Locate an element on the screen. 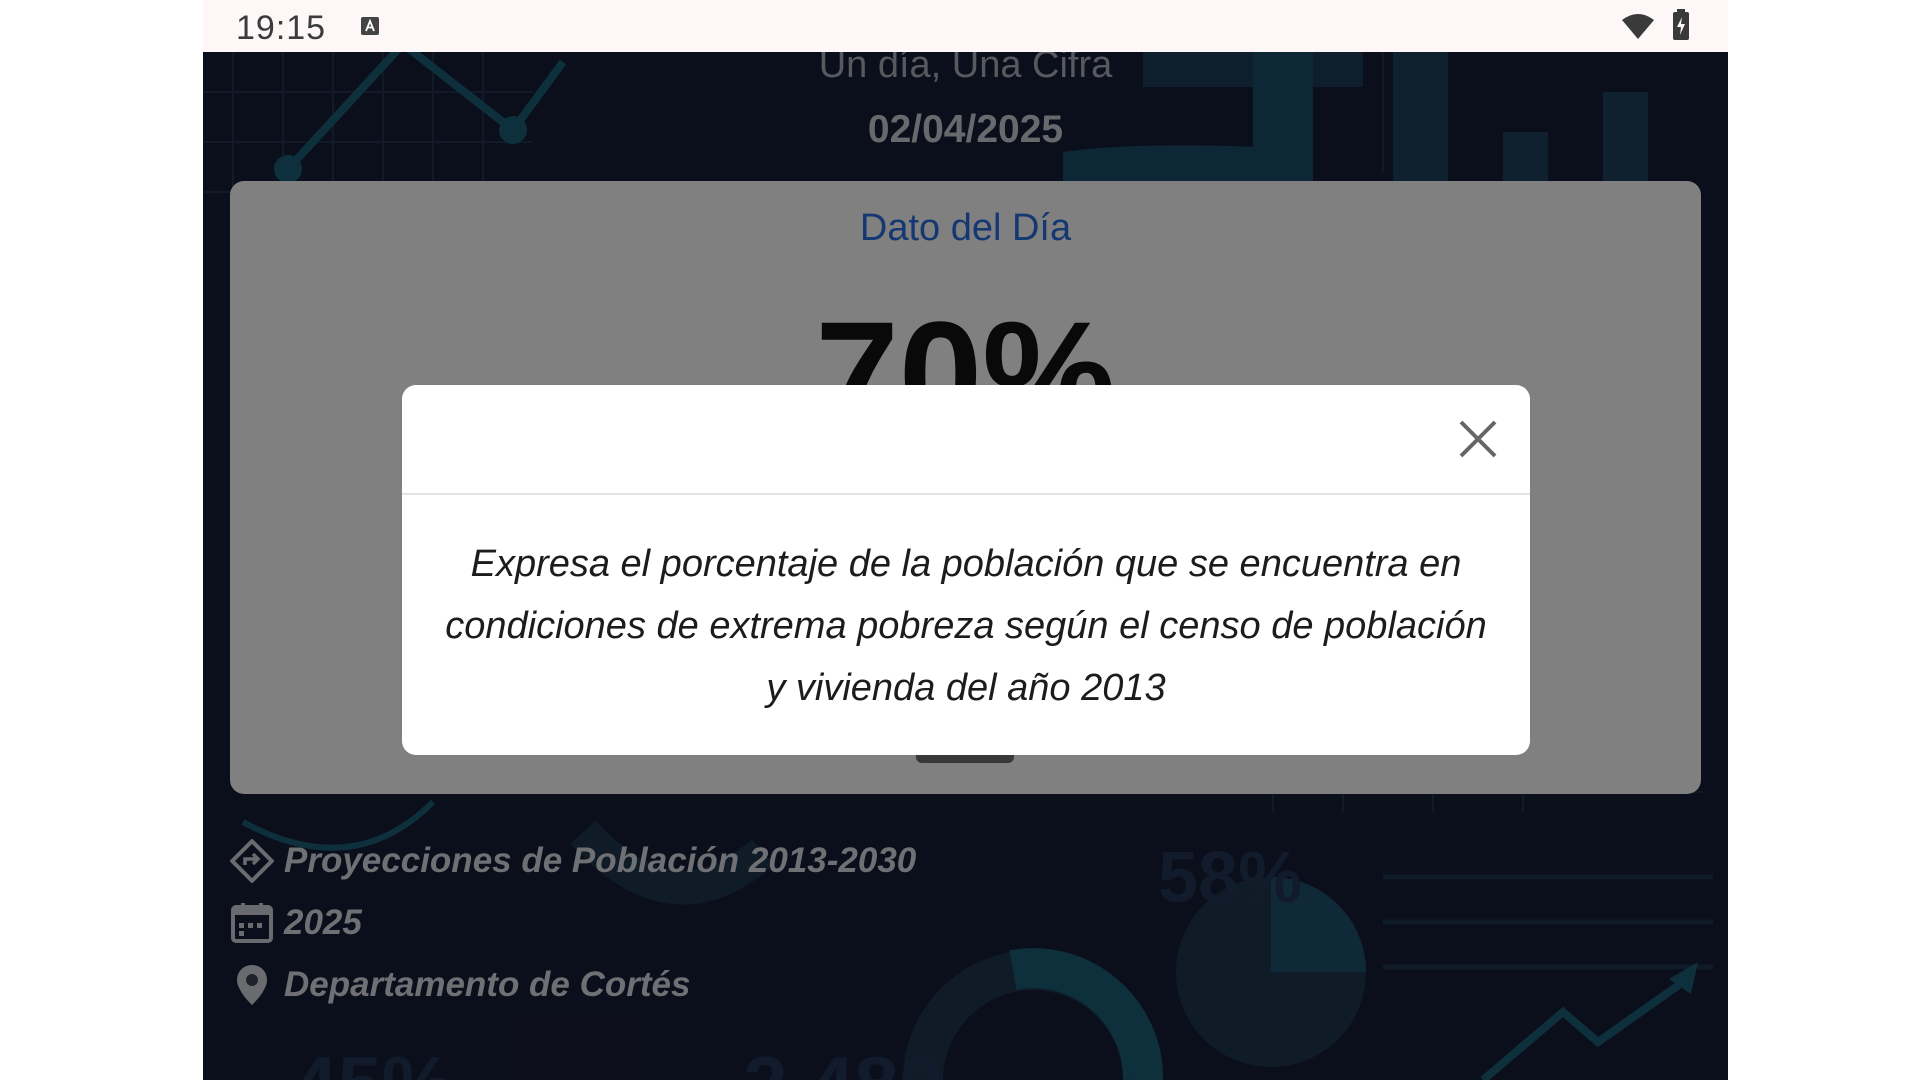  dialog-header is located at coordinates (966, 440).